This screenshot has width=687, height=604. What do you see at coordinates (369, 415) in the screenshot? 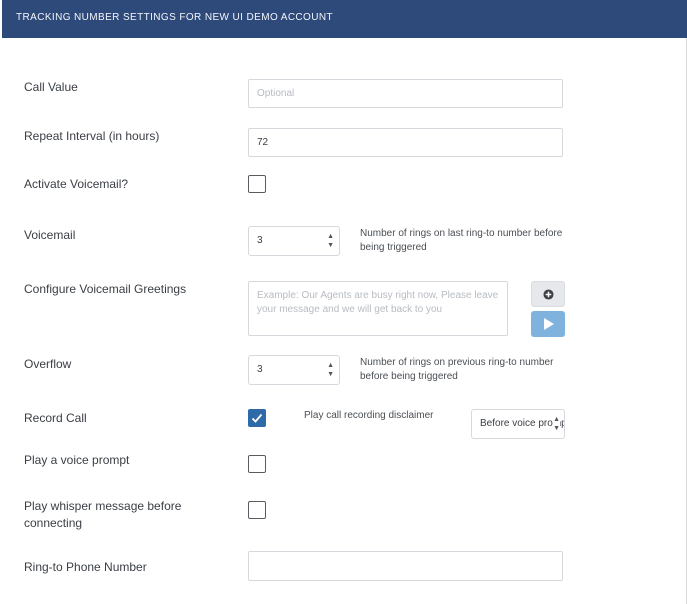
I see `recording-disclaimer-label: Play call recording disclaimer` at bounding box center [369, 415].